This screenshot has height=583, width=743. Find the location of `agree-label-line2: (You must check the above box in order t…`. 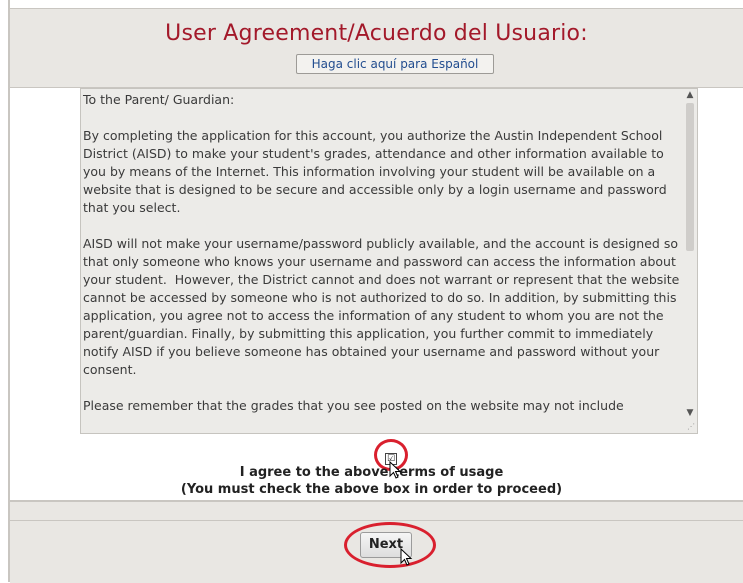

agree-label-line2: (You must check the above box in order t… is located at coordinates (371, 489).